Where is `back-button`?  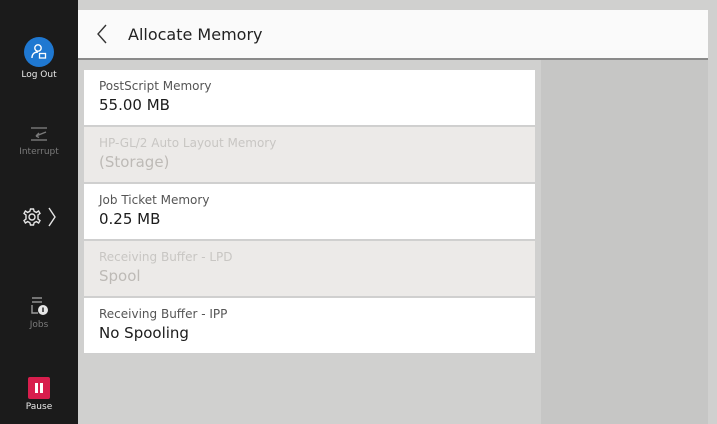
back-button is located at coordinates (103, 34).